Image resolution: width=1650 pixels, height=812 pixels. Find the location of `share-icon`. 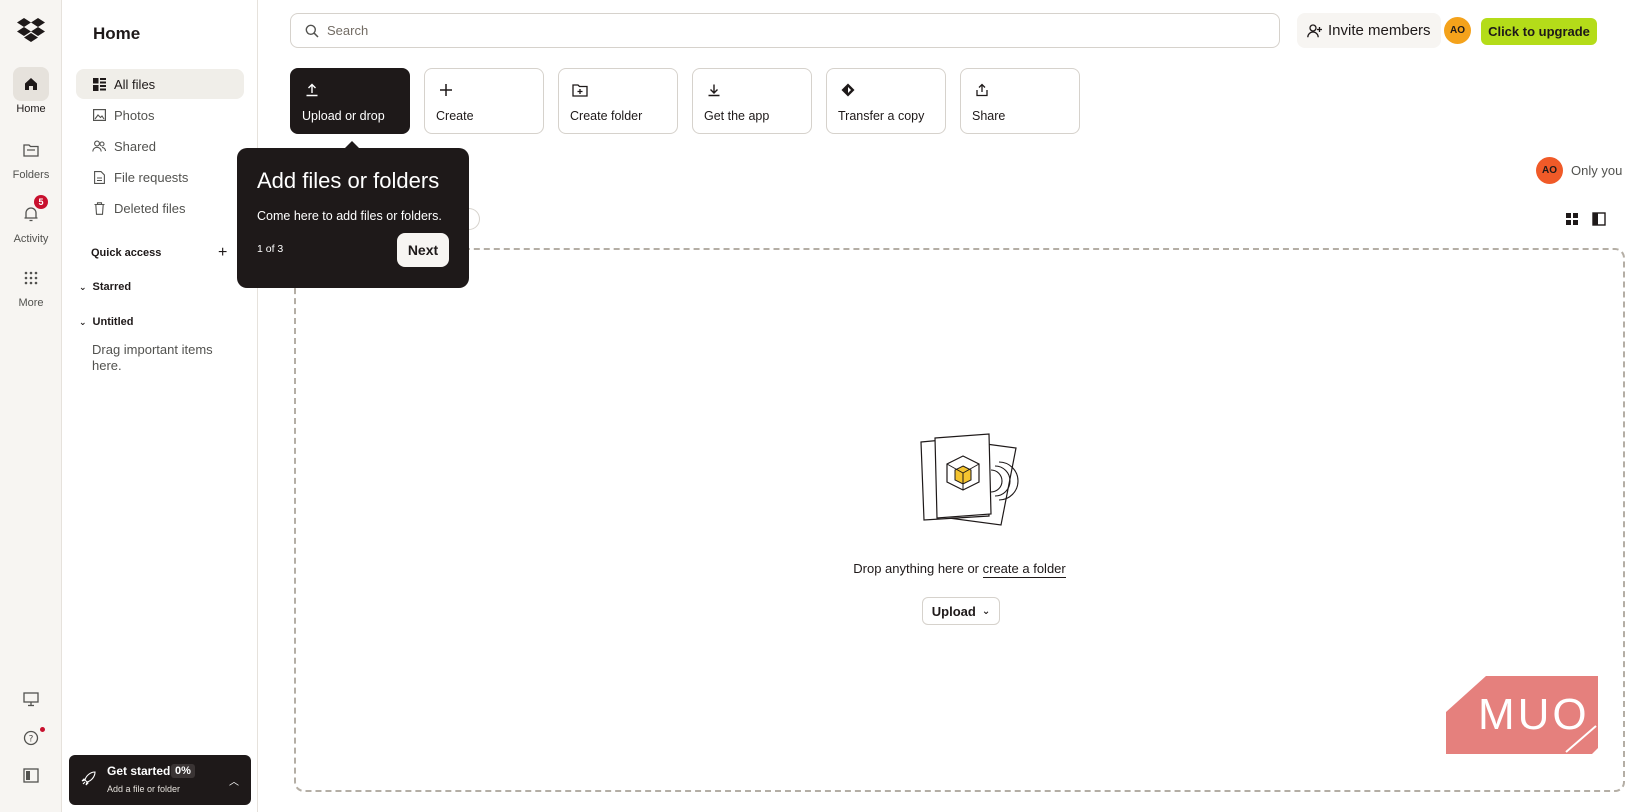

share-icon is located at coordinates (982, 90).